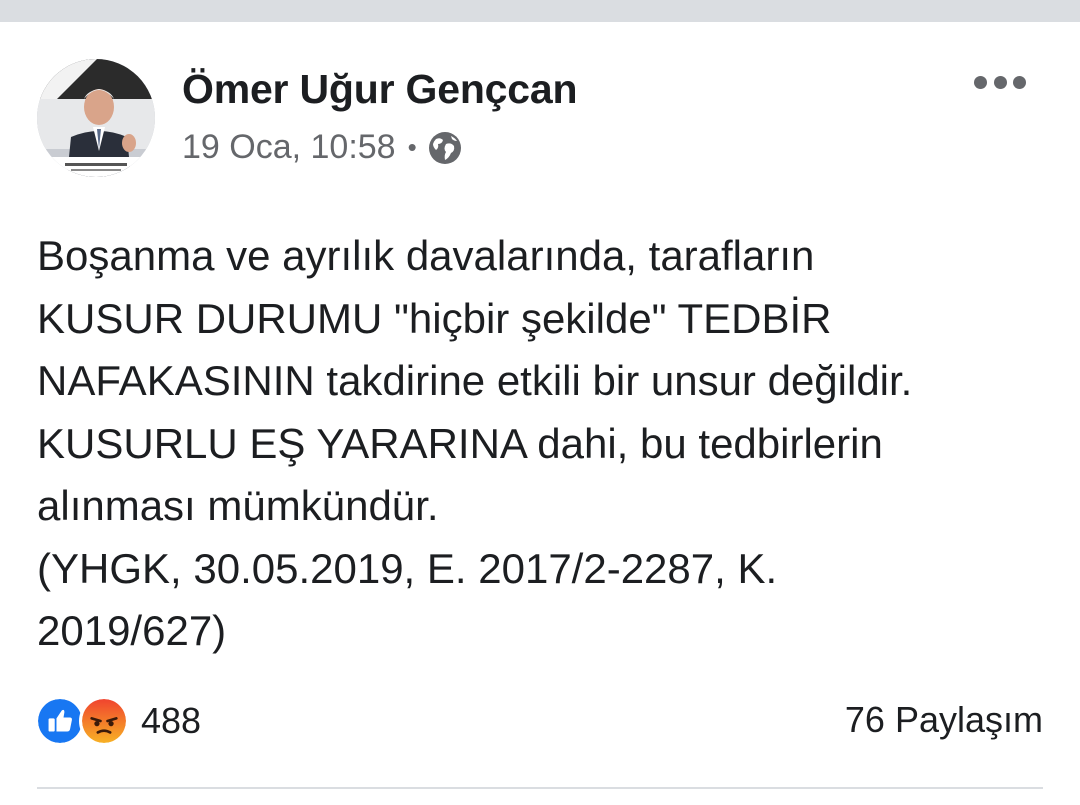 The width and height of the screenshot is (1080, 805). Describe the element at coordinates (944, 720) in the screenshot. I see `share-count: 76 Paylaşım` at that location.